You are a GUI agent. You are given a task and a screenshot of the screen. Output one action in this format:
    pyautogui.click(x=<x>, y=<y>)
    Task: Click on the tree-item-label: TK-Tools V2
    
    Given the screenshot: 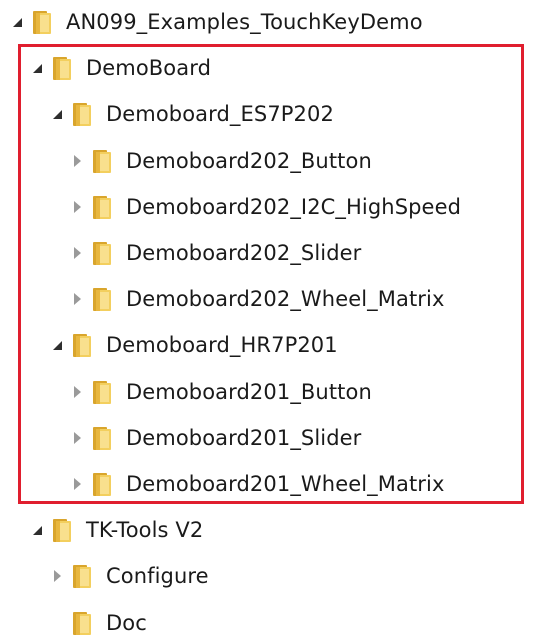 What is the action you would take?
    pyautogui.click(x=145, y=530)
    